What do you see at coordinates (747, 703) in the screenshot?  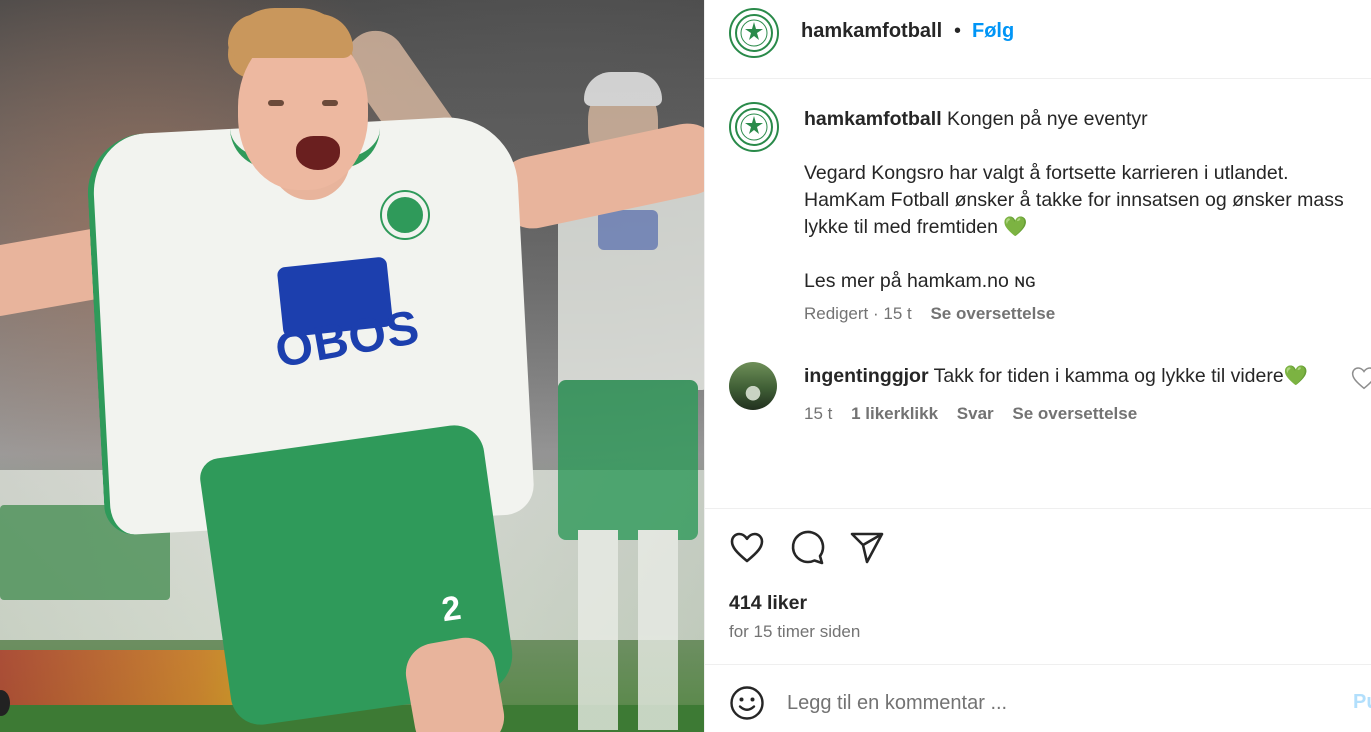 I see `smiley-icon` at bounding box center [747, 703].